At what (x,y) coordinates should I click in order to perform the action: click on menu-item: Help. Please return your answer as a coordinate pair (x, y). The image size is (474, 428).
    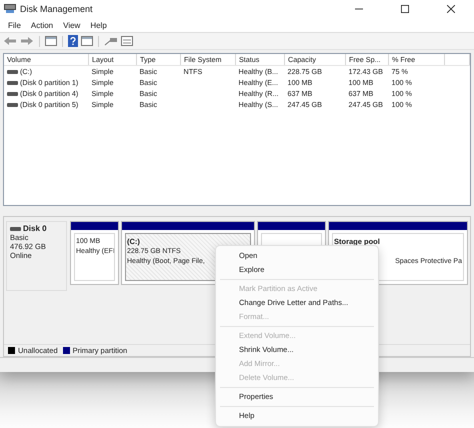
    Looking at the image, I should click on (98, 25).